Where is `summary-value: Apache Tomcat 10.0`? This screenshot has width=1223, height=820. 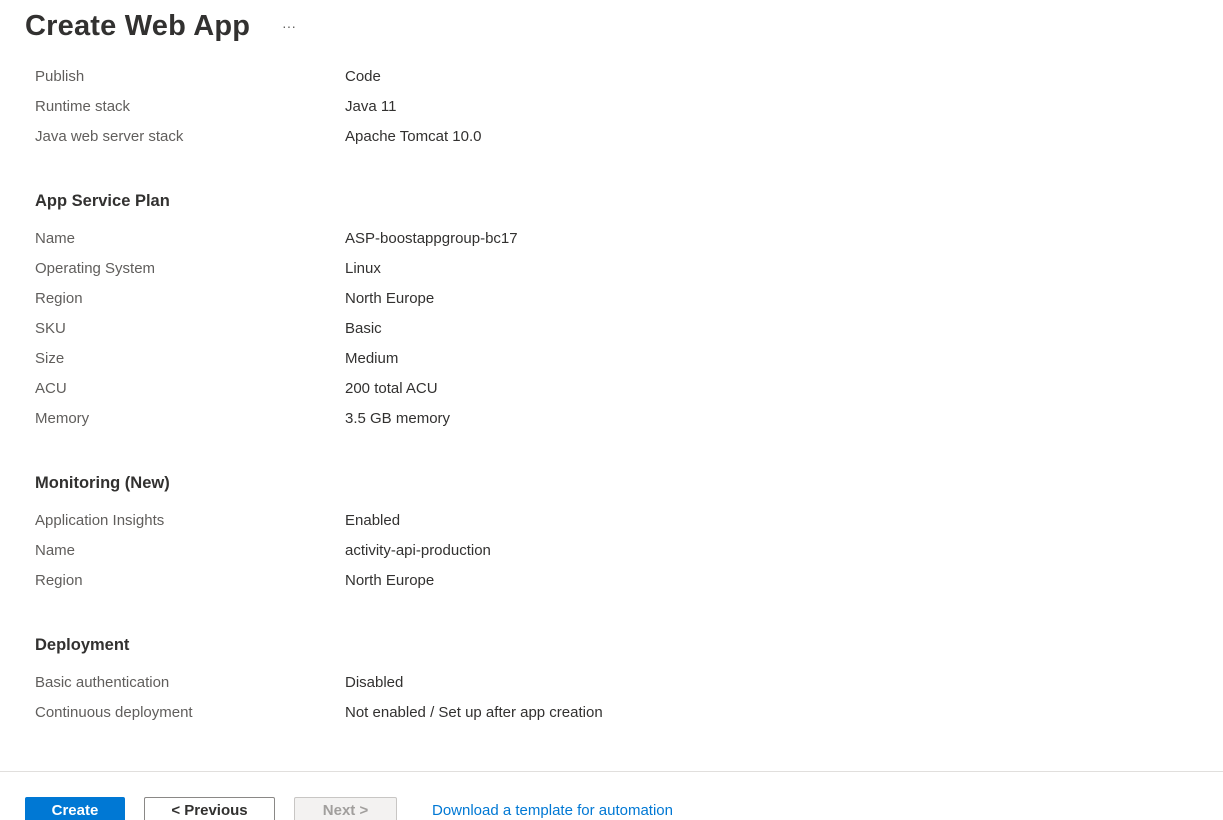 summary-value: Apache Tomcat 10.0 is located at coordinates (413, 136).